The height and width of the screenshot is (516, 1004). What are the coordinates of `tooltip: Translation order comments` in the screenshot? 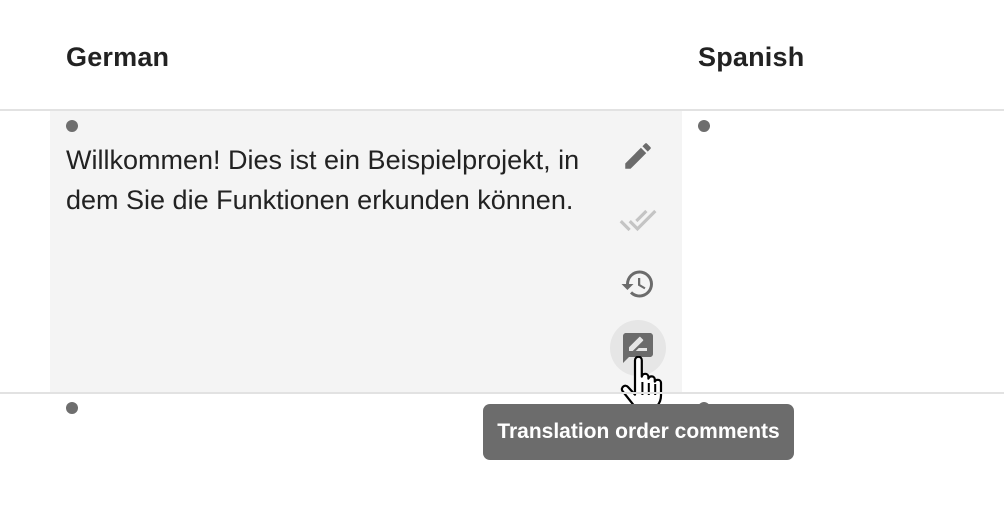 It's located at (638, 432).